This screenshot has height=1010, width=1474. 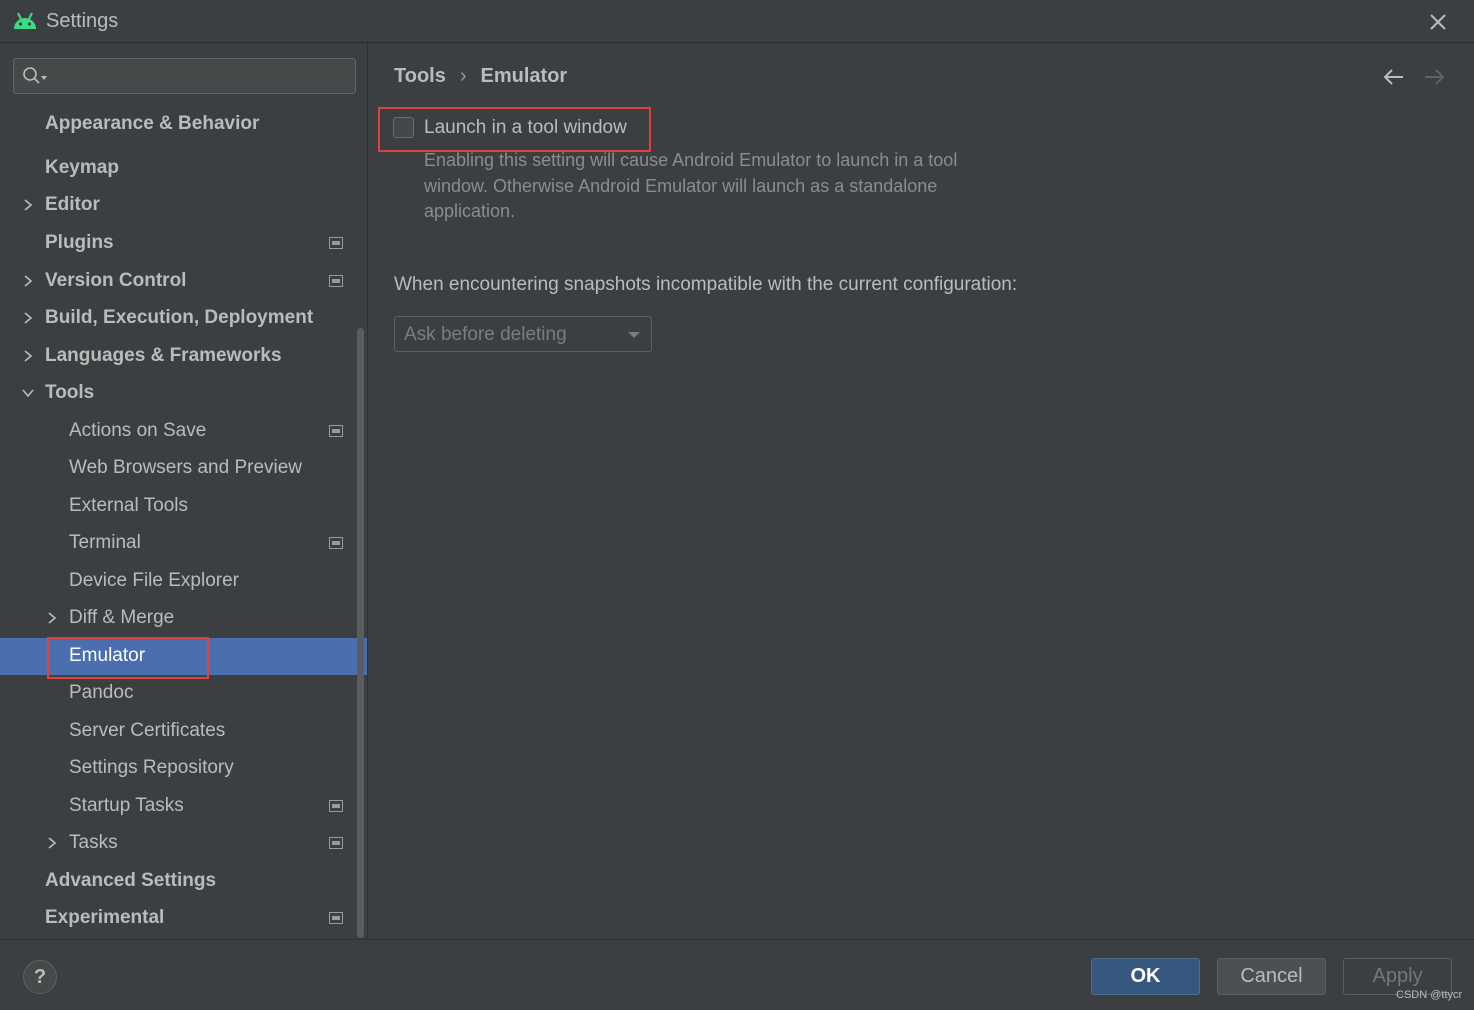 I want to click on sidebar-item-label: Startup Tasks, so click(x=126, y=805).